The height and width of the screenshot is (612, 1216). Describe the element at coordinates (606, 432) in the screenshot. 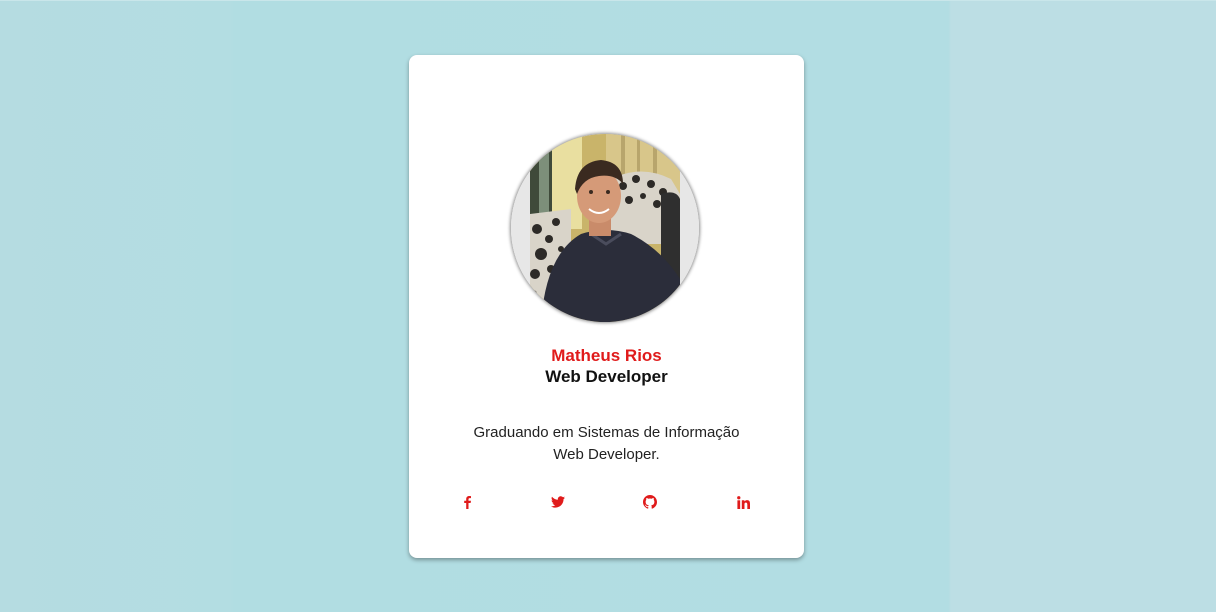

I see `bio-line: Graduando em Sistemas de Informação` at that location.